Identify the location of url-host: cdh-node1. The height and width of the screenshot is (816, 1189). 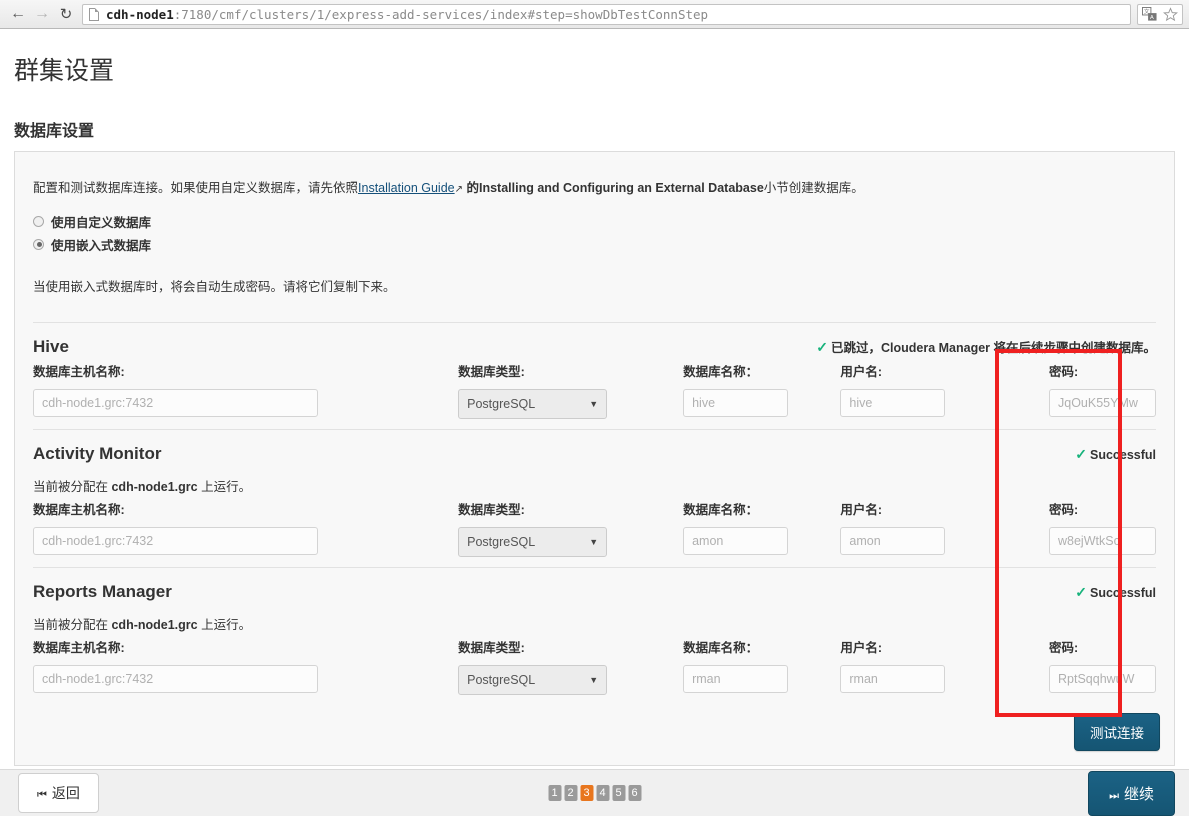
(140, 14).